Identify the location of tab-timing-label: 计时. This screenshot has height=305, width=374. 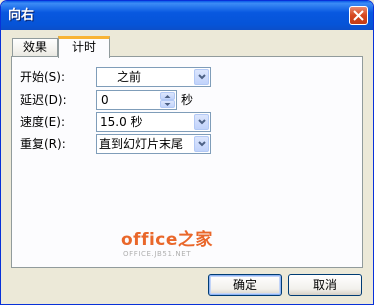
(83, 47).